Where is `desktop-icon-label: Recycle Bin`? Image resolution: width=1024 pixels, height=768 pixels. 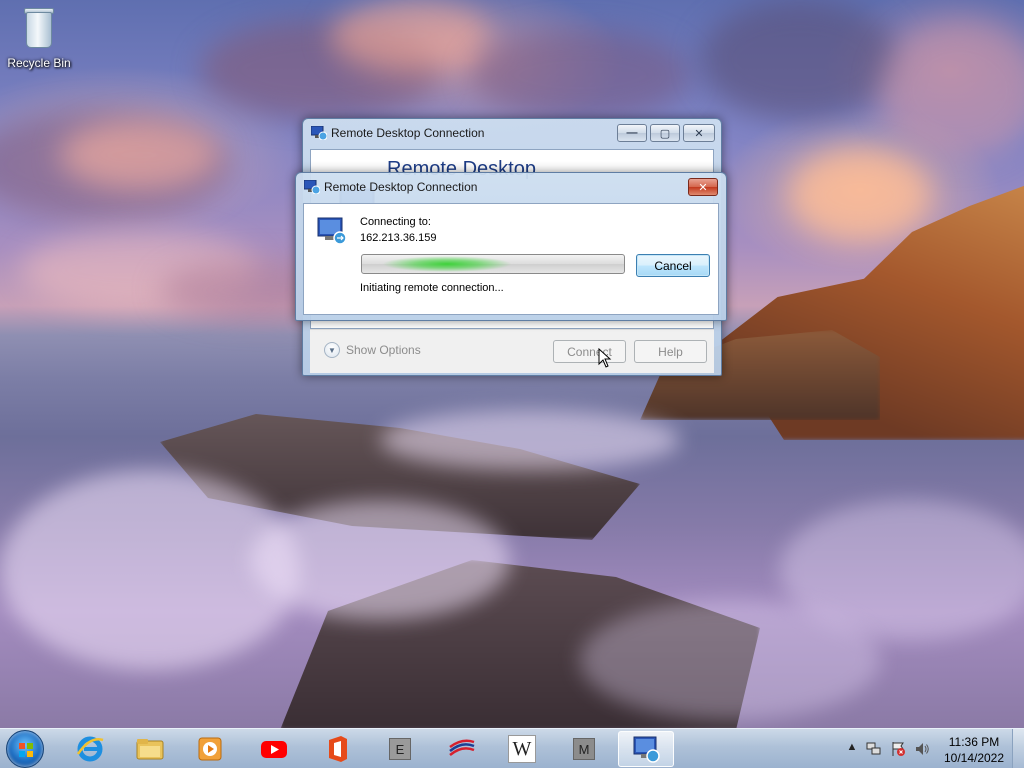 desktop-icon-label: Recycle Bin is located at coordinates (39, 63).